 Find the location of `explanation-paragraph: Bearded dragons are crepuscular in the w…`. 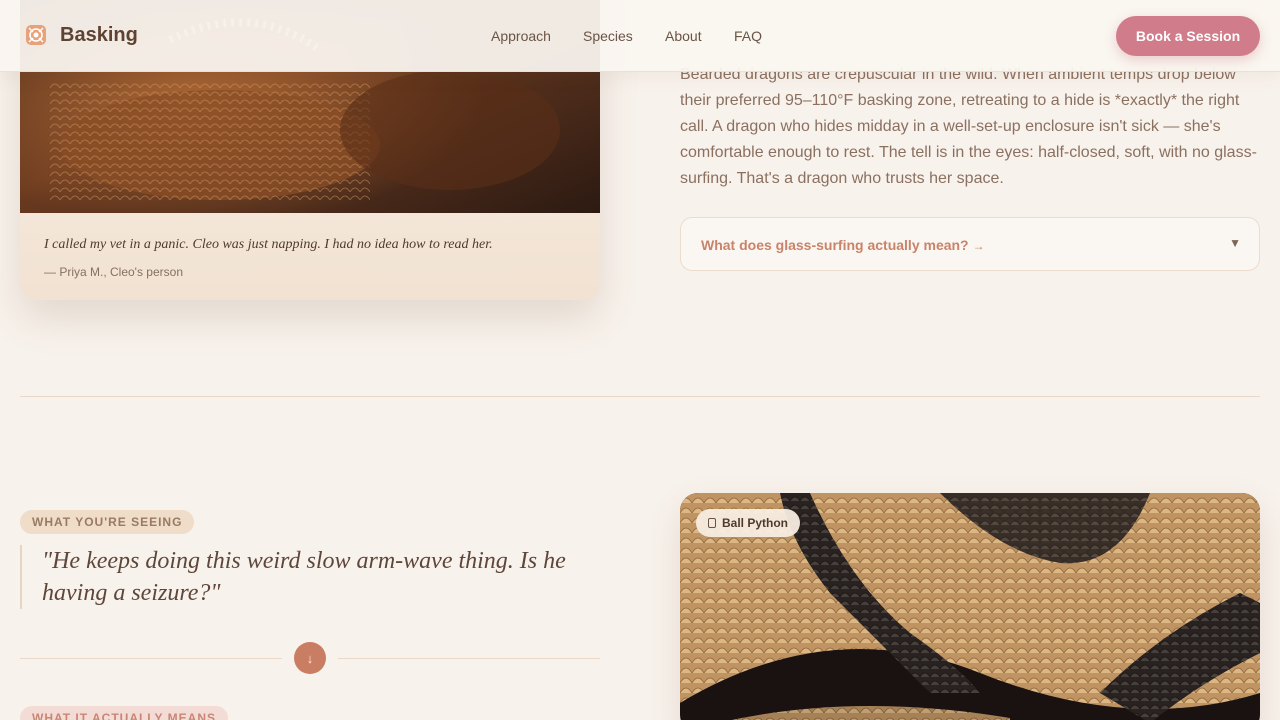

explanation-paragraph: Bearded dragons are crepuscular in the w… is located at coordinates (968, 126).